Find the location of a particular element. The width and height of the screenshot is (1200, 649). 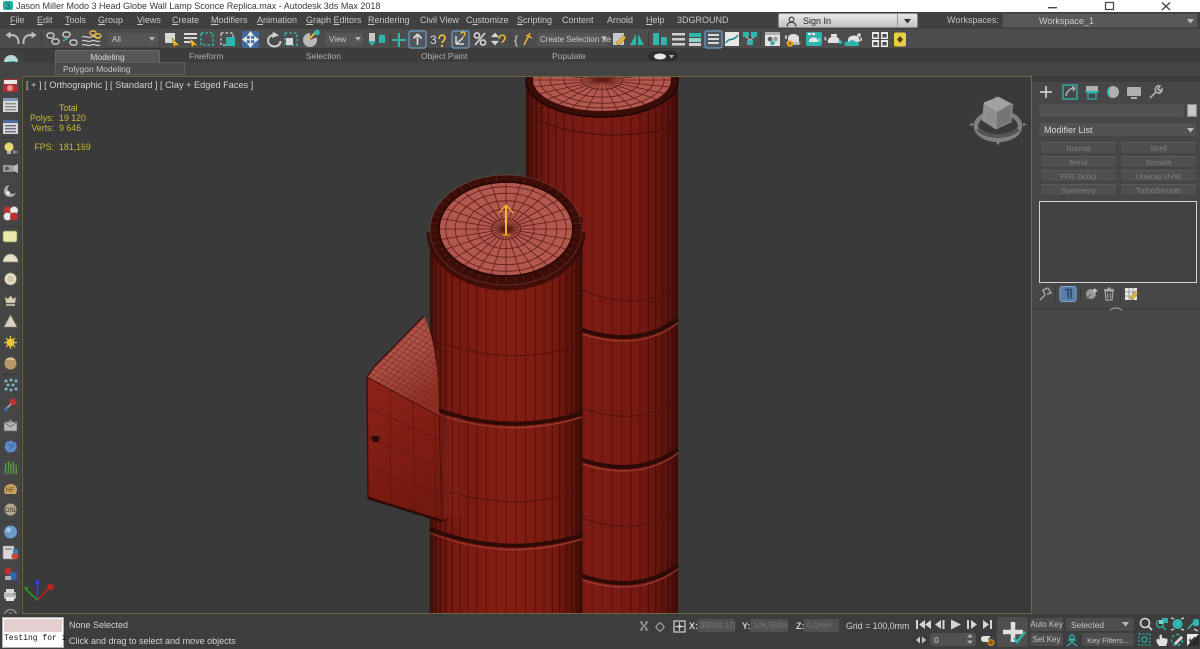

svg-text: Polys: is located at coordinates (42, 118).